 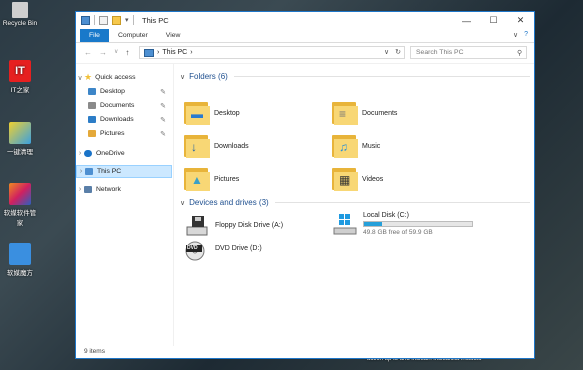 What do you see at coordinates (127, 52) in the screenshot?
I see `up-arrow-icon: ↑` at bounding box center [127, 52].